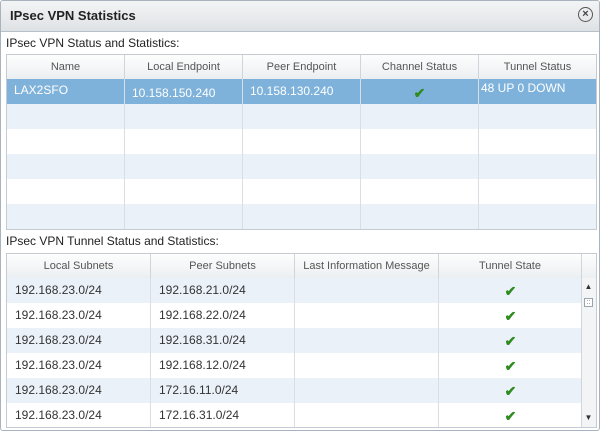 The width and height of the screenshot is (602, 433). Describe the element at coordinates (223, 266) in the screenshot. I see `col-header-peer-subnets: Peer Subnets` at that location.